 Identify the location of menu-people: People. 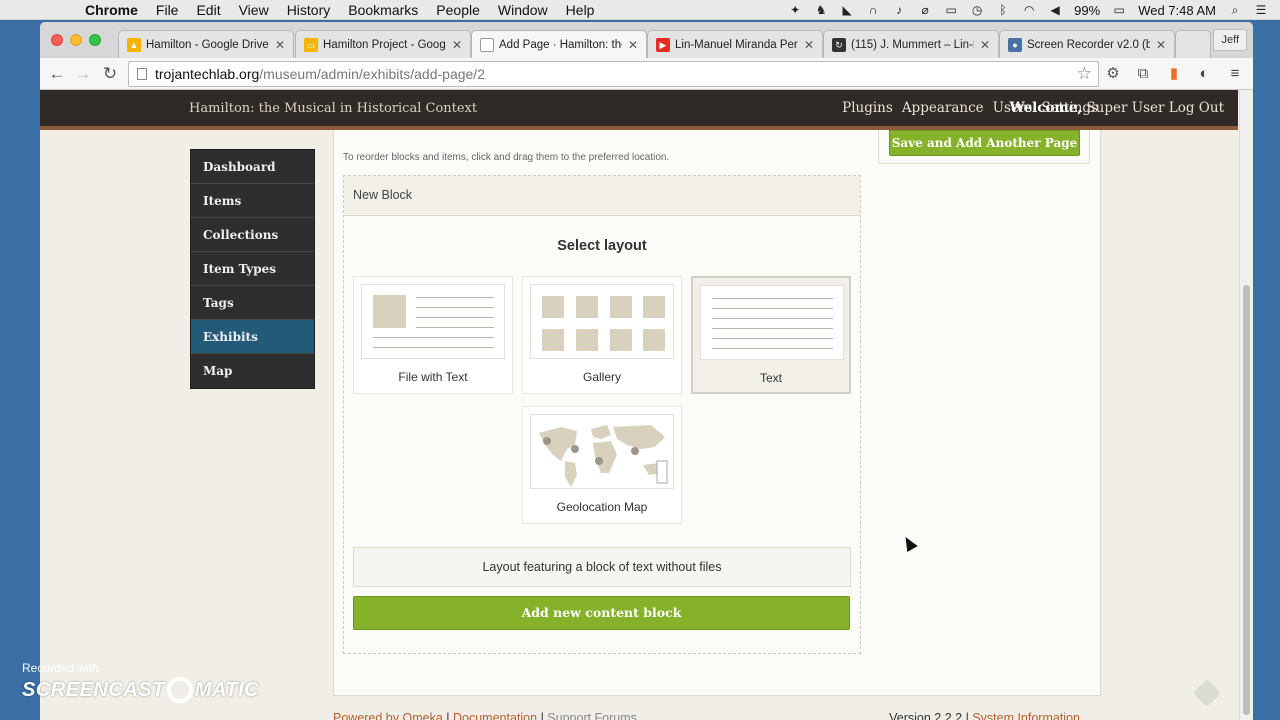
(458, 10).